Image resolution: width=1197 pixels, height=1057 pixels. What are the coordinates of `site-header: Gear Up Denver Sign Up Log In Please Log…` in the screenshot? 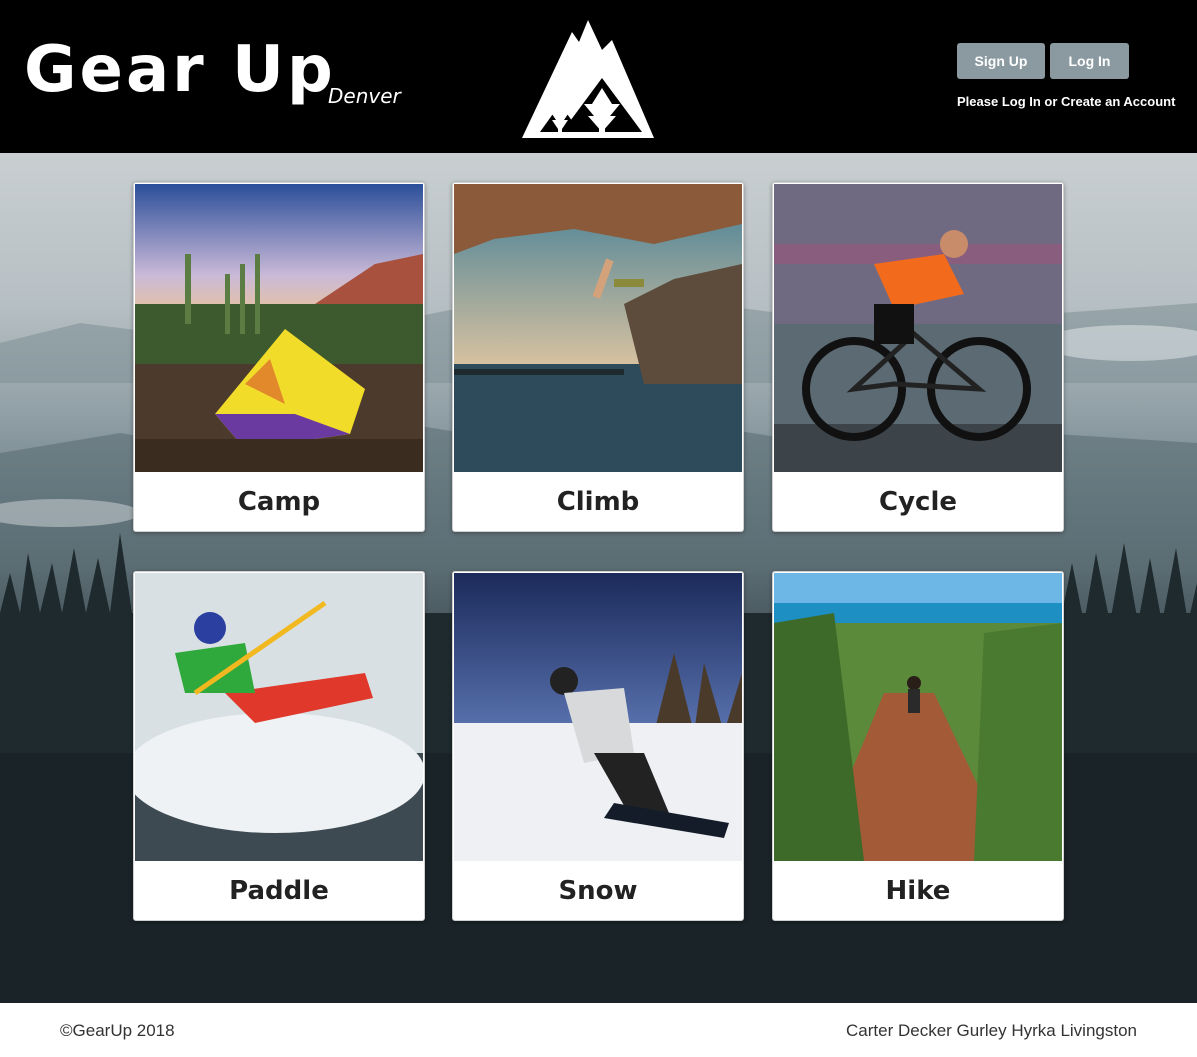 It's located at (598, 76).